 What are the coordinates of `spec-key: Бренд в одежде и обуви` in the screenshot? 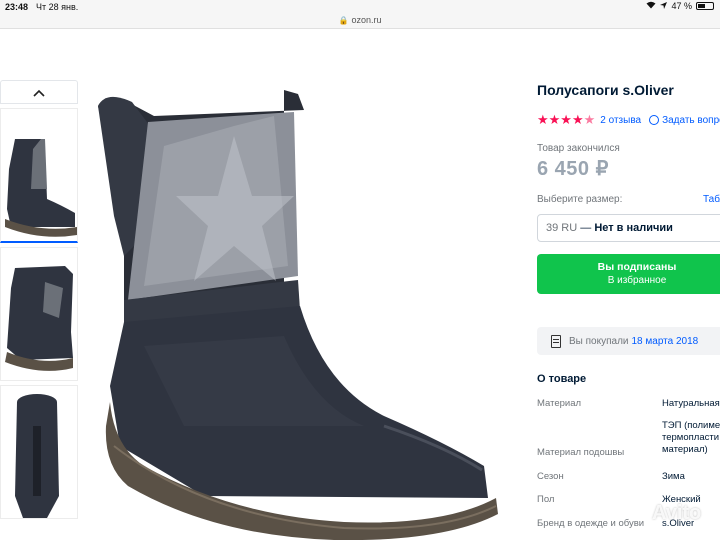 It's located at (591, 523).